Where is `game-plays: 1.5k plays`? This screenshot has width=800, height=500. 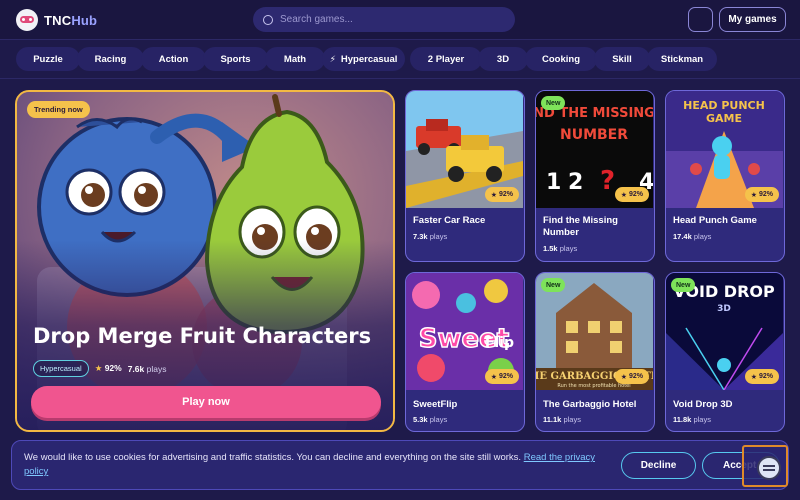
game-plays: 1.5k plays is located at coordinates (560, 248).